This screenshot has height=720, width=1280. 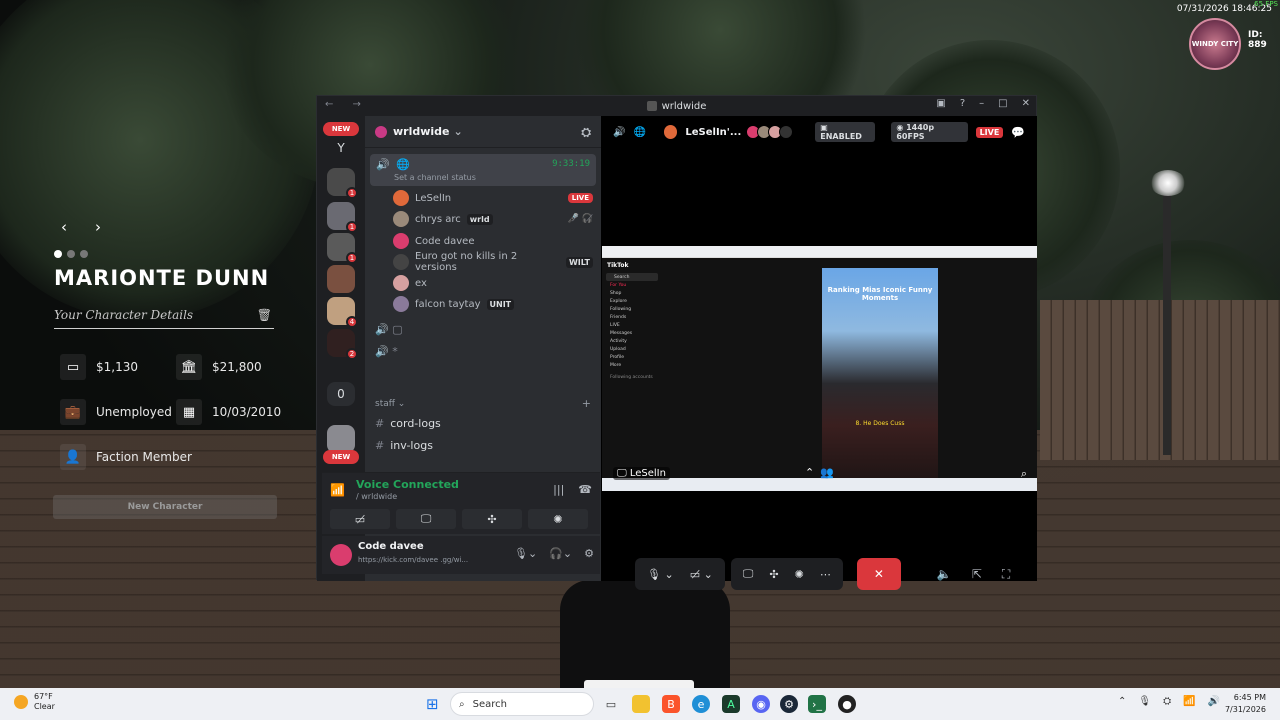 I want to click on add-channel-icon: +, so click(x=586, y=403).